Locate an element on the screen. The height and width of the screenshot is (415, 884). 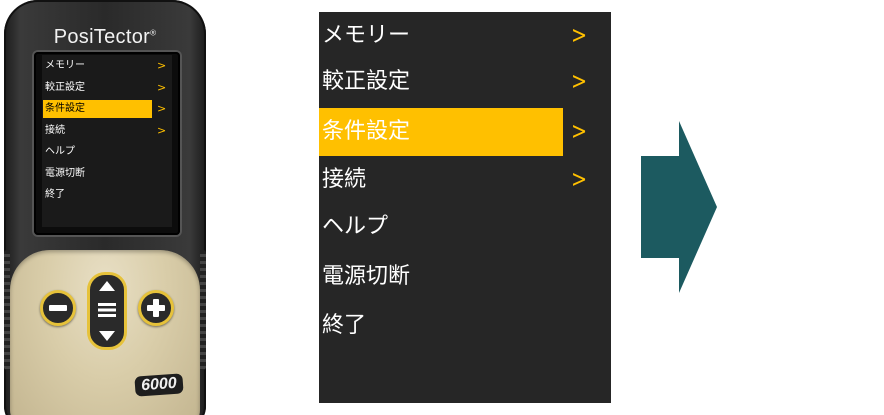
device-menu-label: 電源切断 is located at coordinates (65, 173).